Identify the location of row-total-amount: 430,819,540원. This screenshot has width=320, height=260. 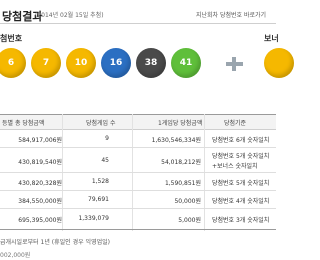
(40, 162).